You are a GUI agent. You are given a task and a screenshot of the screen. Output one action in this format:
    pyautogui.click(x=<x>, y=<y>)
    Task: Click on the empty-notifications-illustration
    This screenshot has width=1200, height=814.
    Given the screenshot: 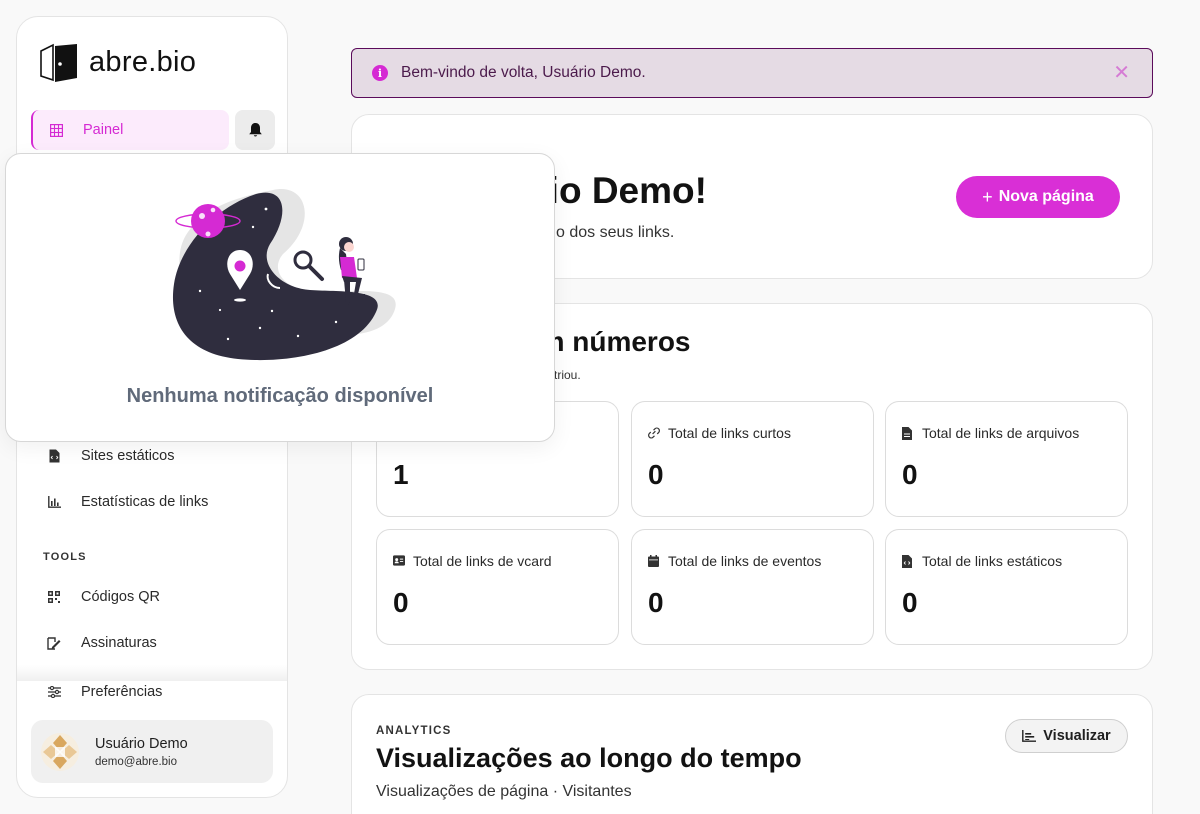 What is the action you would take?
    pyautogui.click(x=284, y=275)
    